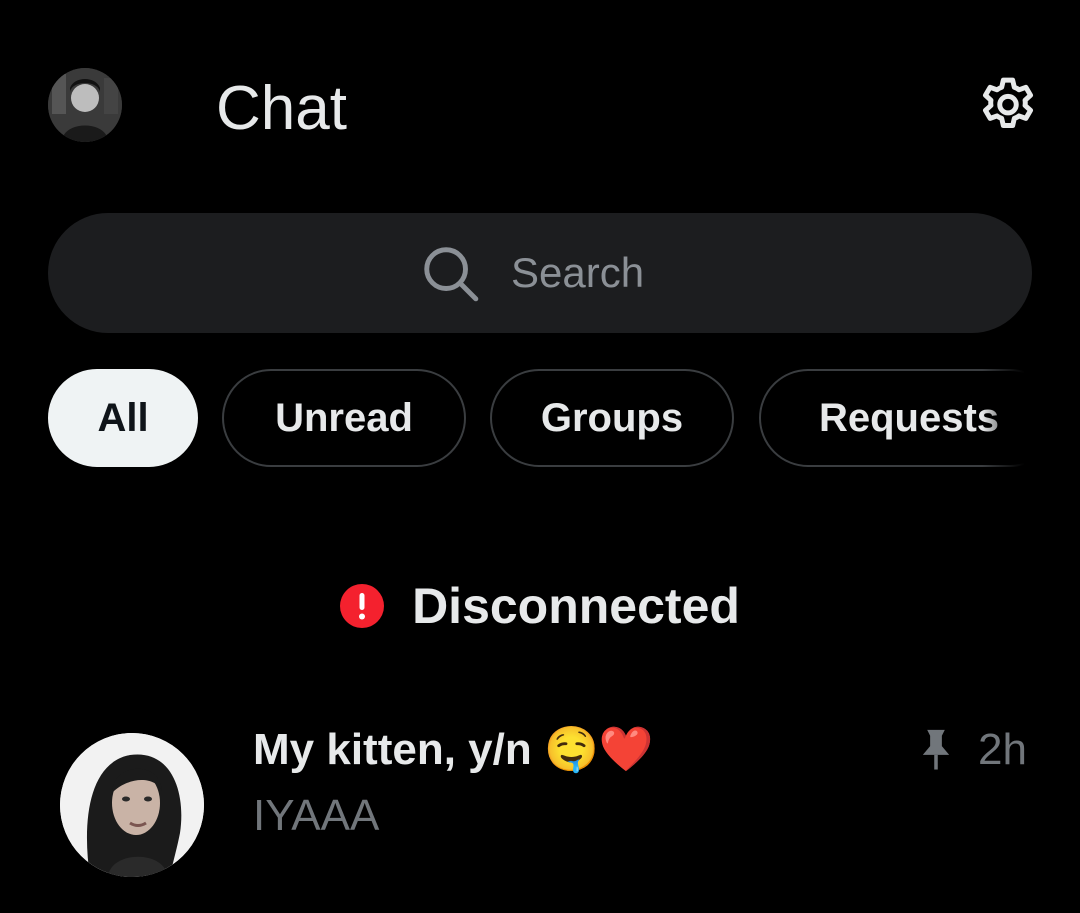 The height and width of the screenshot is (913, 1080). Describe the element at coordinates (1008, 102) in the screenshot. I see `gear-icon` at that location.